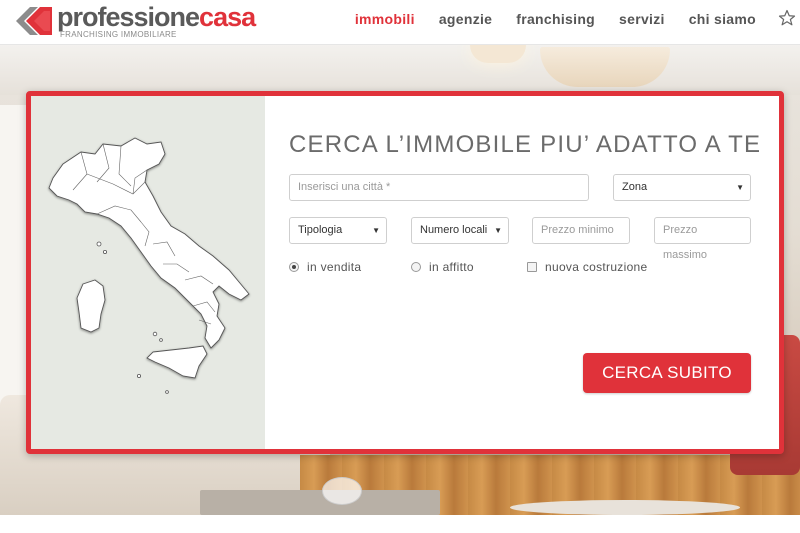 The width and height of the screenshot is (800, 533). I want to click on prezzo-minimo-input: Prezzo minimo, so click(581, 230).